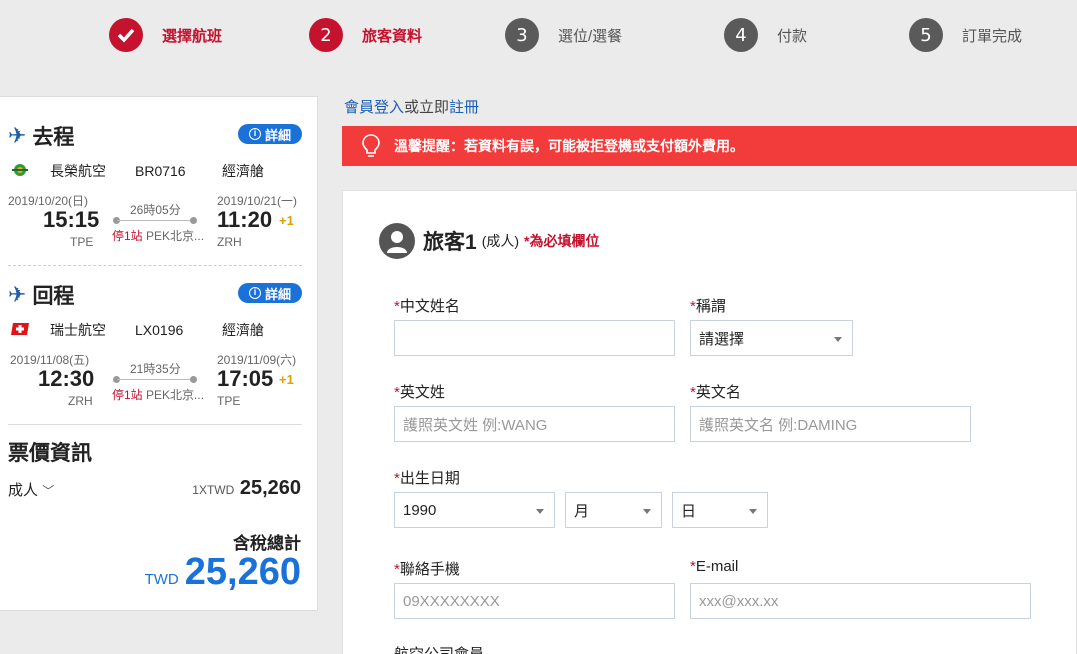 The height and width of the screenshot is (654, 1077). Describe the element at coordinates (82, 242) in the screenshot. I see `departure-airport: TPE` at that location.